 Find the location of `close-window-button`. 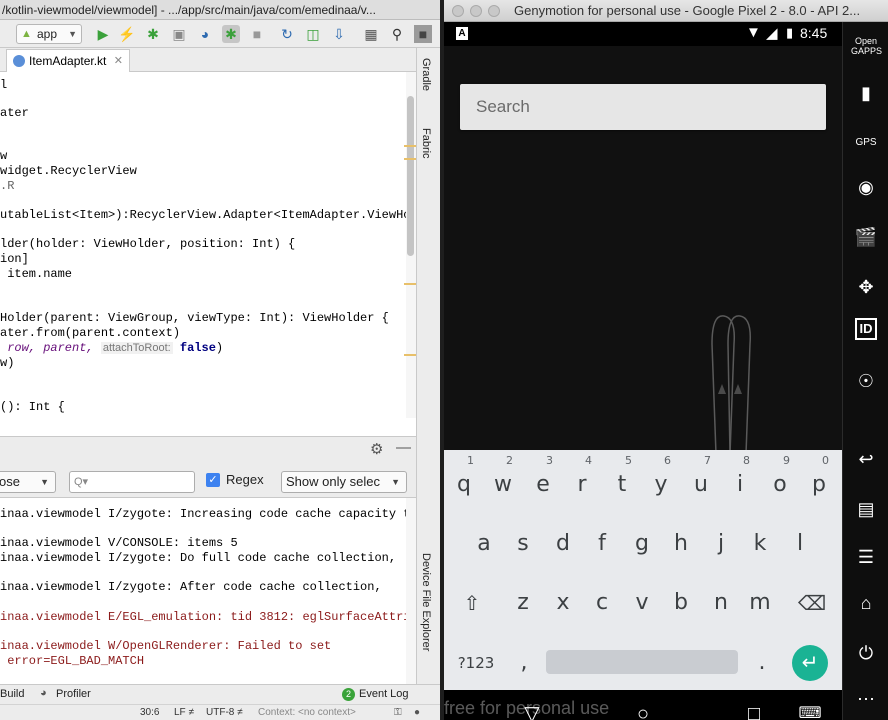

close-window-button is located at coordinates (458, 11).